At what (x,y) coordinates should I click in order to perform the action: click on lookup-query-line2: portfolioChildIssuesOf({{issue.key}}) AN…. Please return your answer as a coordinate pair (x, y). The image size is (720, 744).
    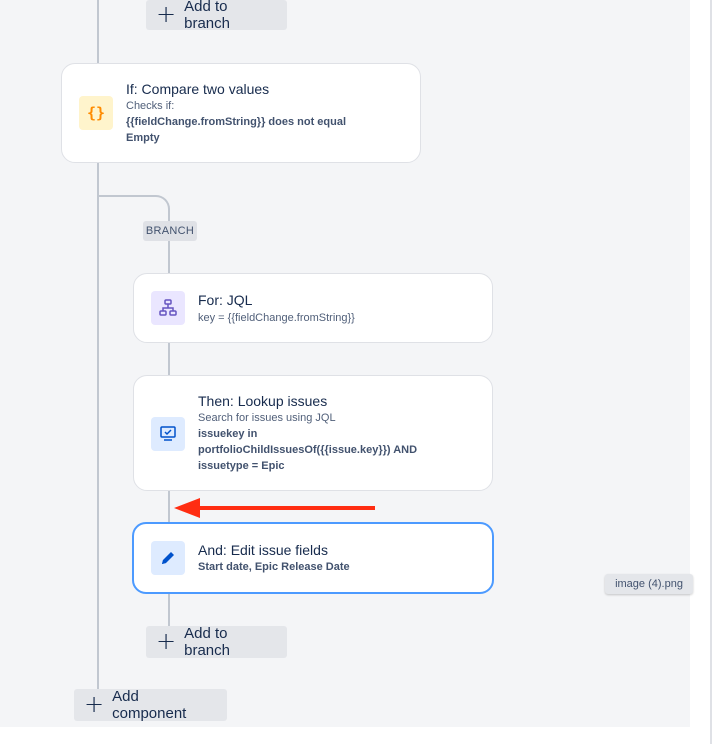
    Looking at the image, I should click on (308, 450).